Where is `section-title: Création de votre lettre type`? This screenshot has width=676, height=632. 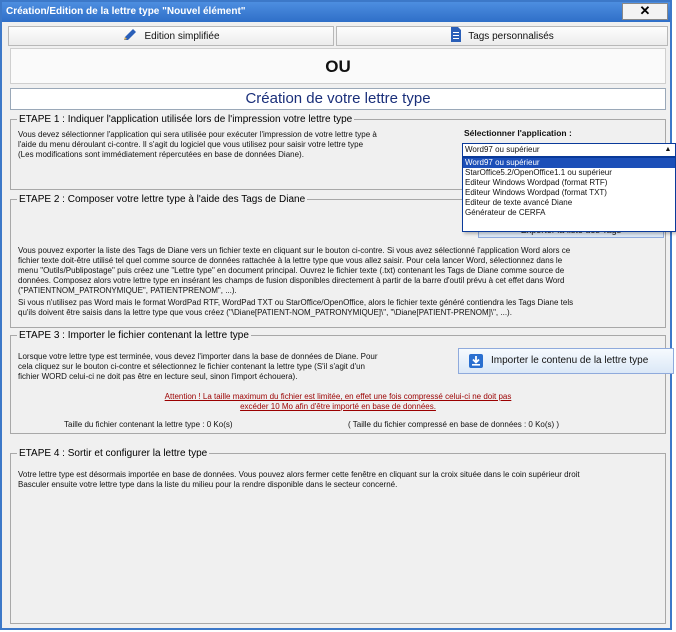 section-title: Création de votre lettre type is located at coordinates (338, 99).